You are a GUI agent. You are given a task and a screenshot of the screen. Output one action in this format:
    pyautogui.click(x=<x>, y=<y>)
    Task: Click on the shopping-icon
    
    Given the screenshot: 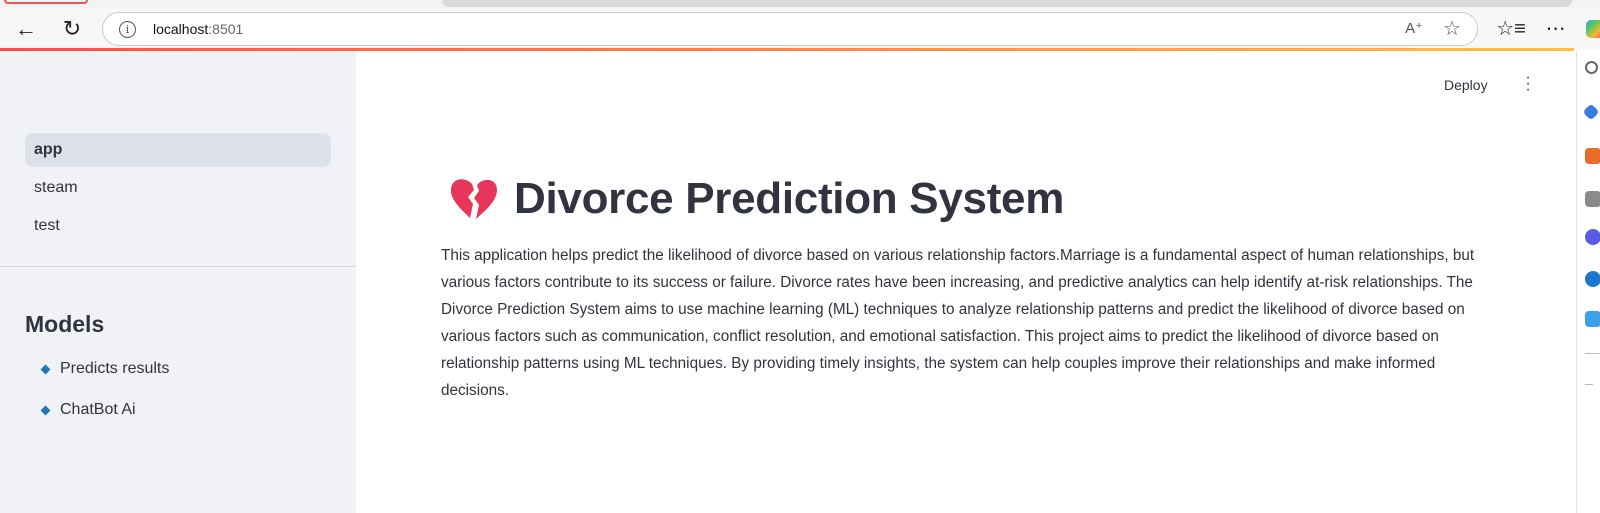 What is the action you would take?
    pyautogui.click(x=1592, y=156)
    